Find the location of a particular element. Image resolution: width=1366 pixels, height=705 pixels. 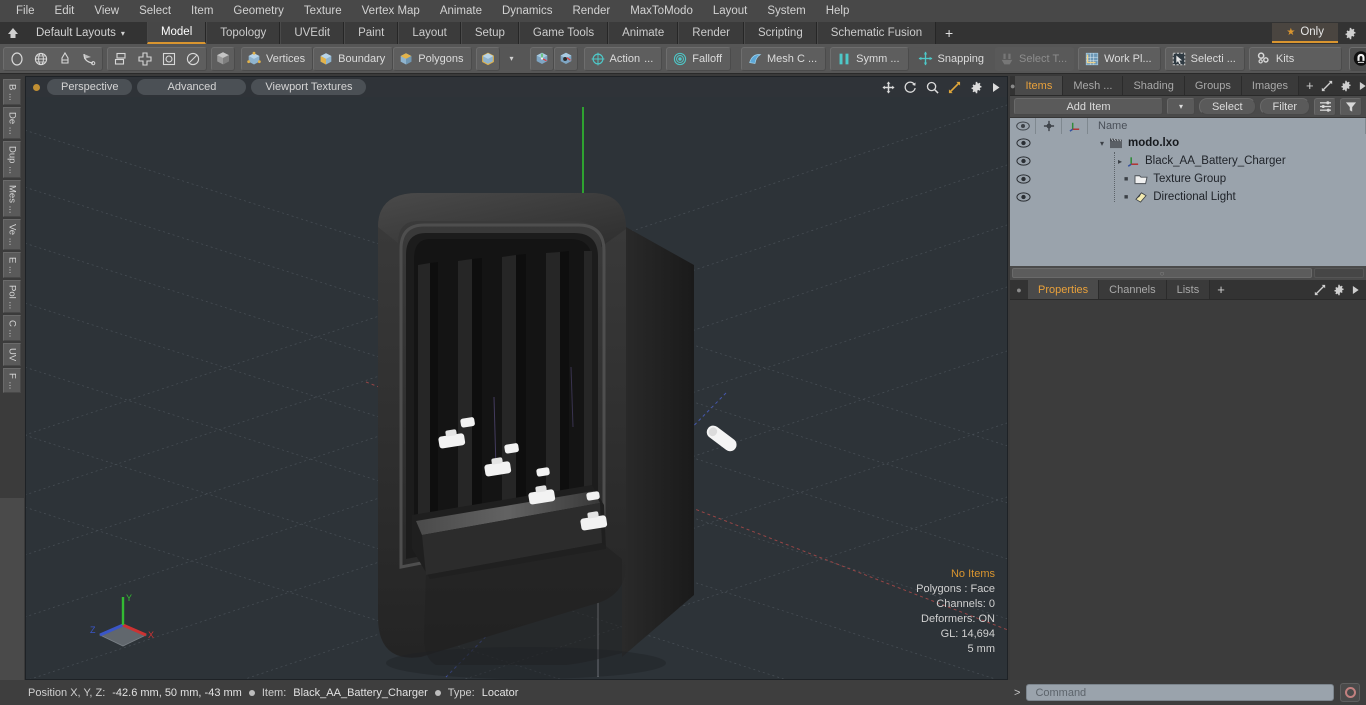

menu-edit: Edit is located at coordinates (65, 11).